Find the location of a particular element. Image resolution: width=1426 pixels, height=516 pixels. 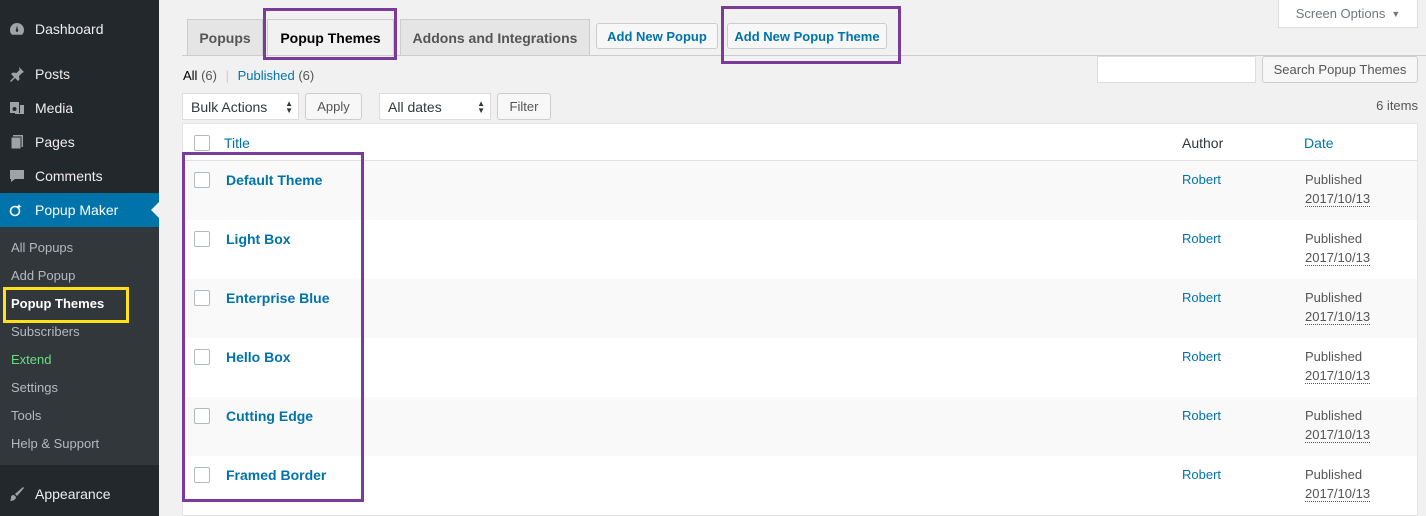

comment-icon is located at coordinates (17, 176).